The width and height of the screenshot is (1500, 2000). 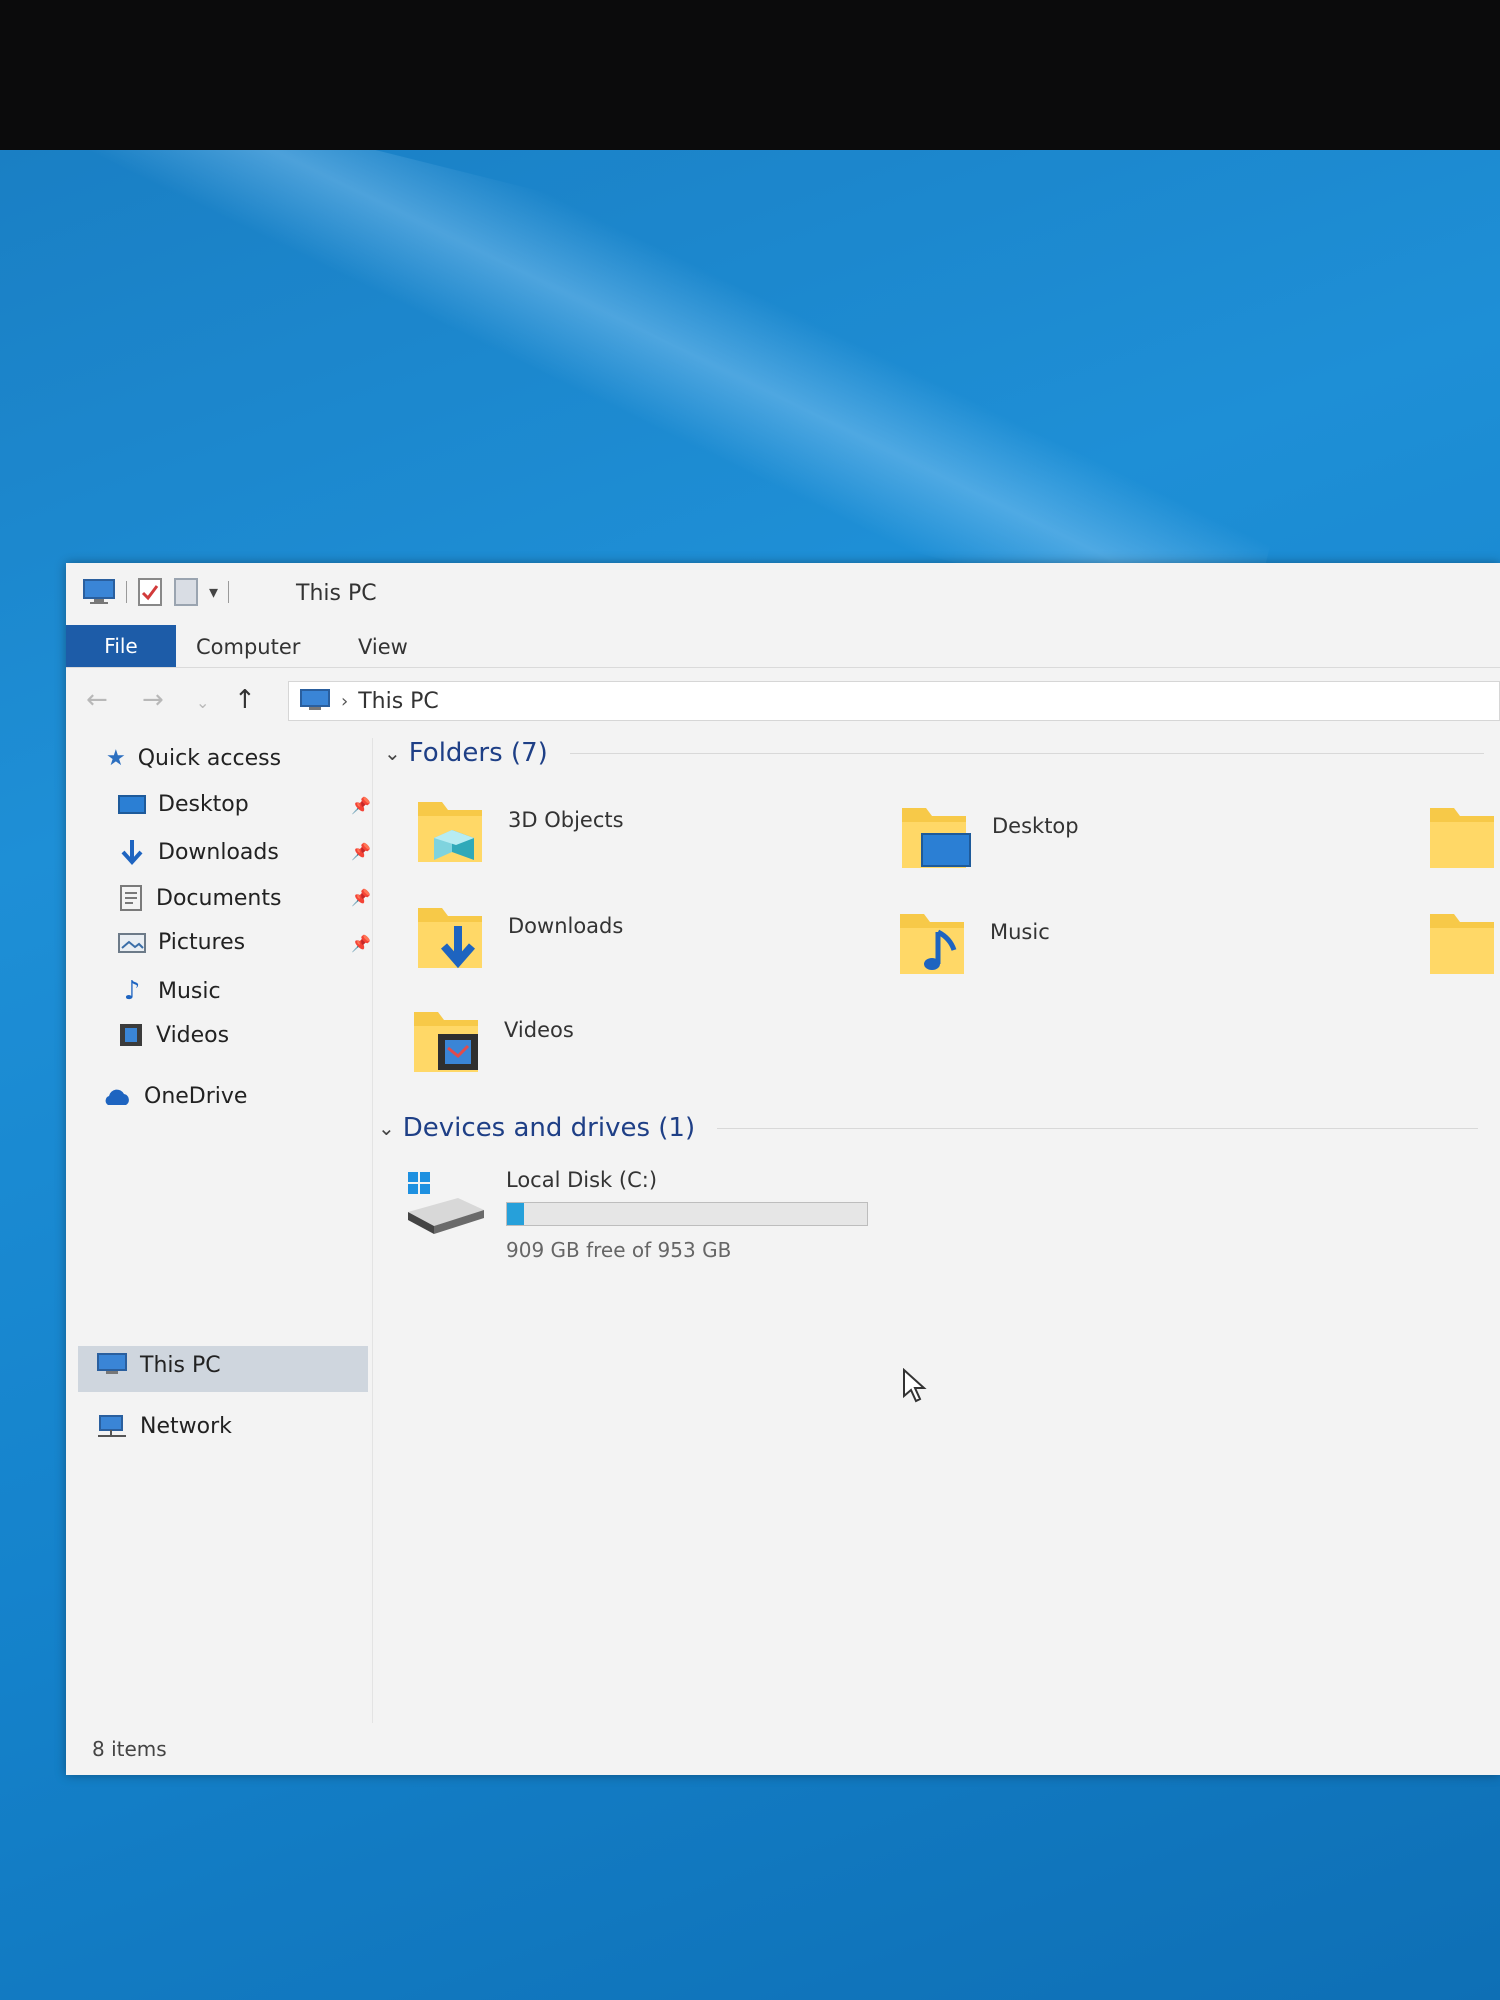 I want to click on sidebar-item-quick-access: ★ Quick access, so click(x=193, y=758).